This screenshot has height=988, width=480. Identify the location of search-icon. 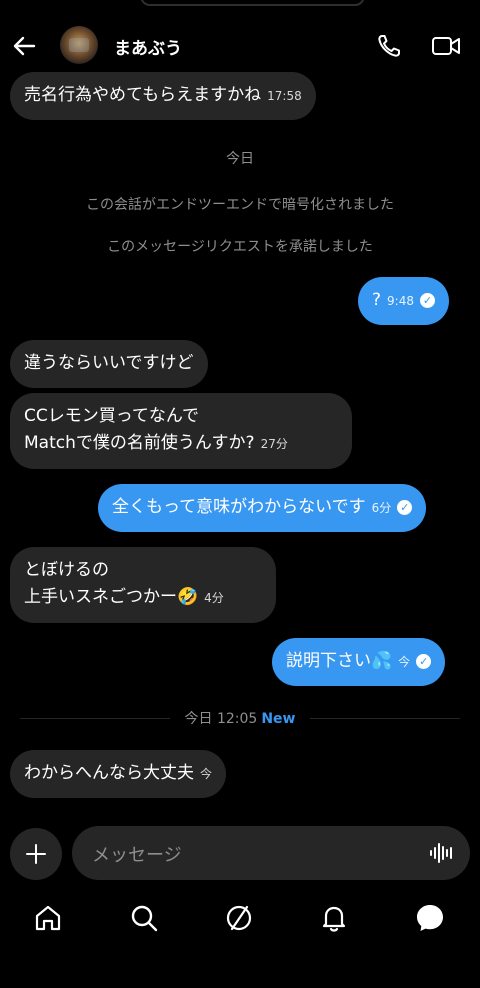
(144, 918).